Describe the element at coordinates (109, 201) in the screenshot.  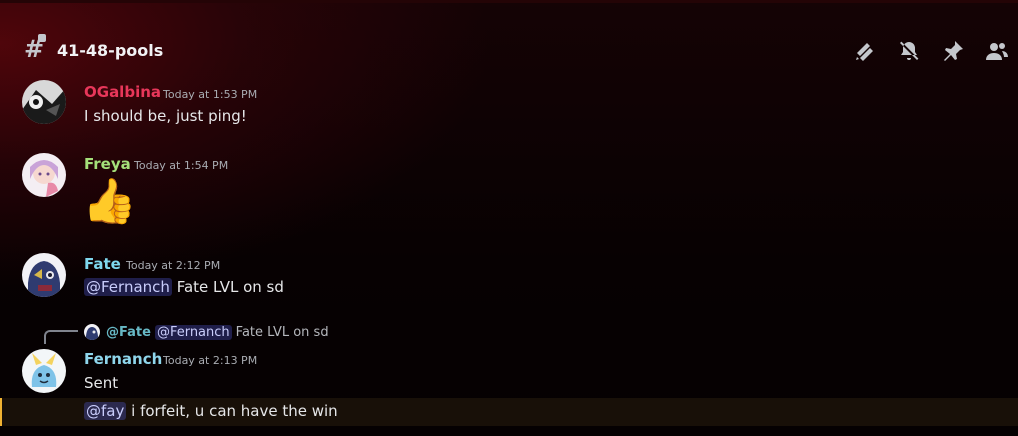
I see `thumbs-up-emoji: 👍` at that location.